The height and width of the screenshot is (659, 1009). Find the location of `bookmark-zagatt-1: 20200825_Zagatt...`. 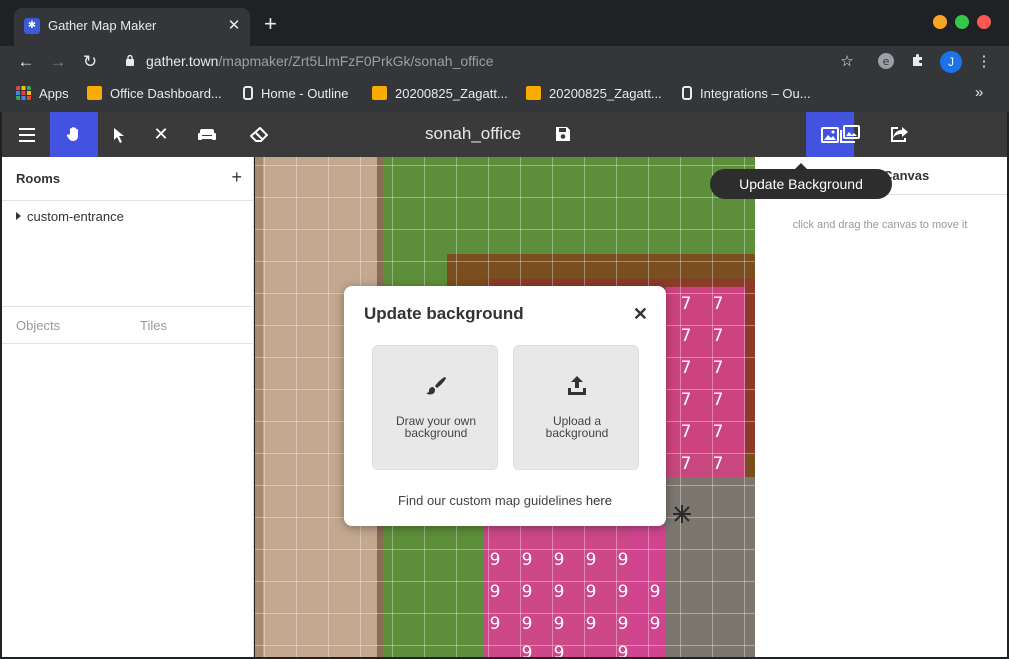

bookmark-zagatt-1: 20200825_Zagatt... is located at coordinates (440, 93).